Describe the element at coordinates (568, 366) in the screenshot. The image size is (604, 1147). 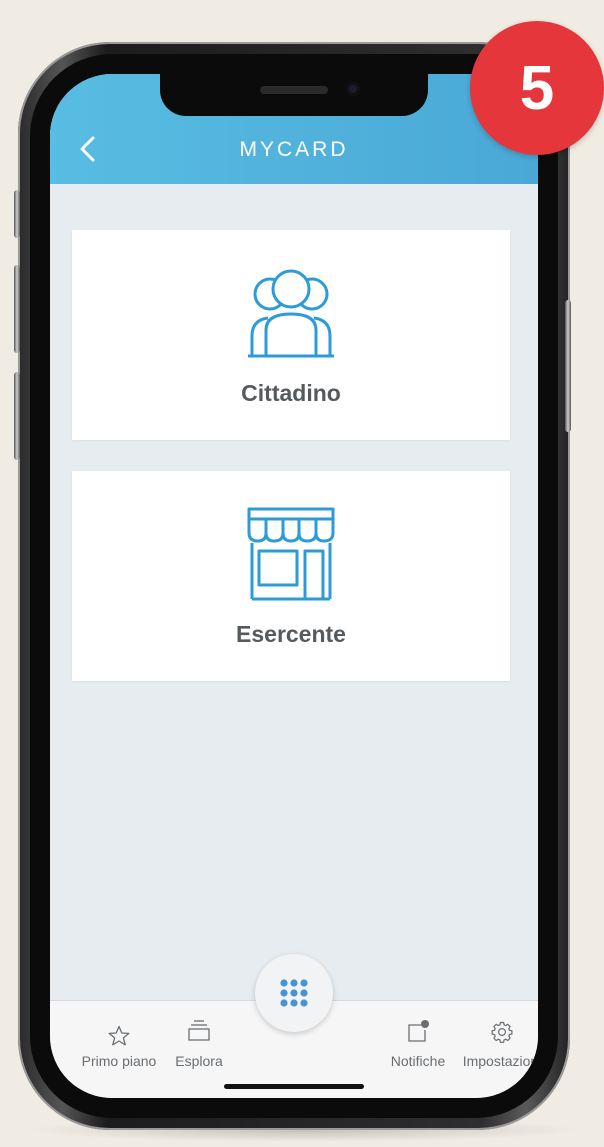
I see `power-button` at that location.